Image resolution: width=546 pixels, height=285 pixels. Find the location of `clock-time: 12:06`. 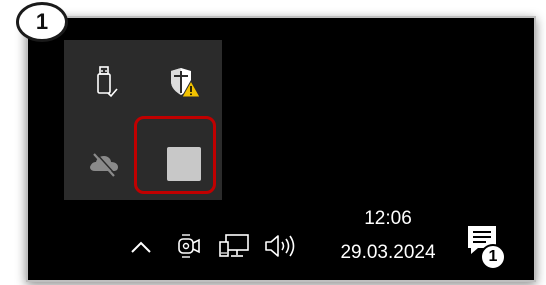

clock-time: 12:06 is located at coordinates (388, 218).